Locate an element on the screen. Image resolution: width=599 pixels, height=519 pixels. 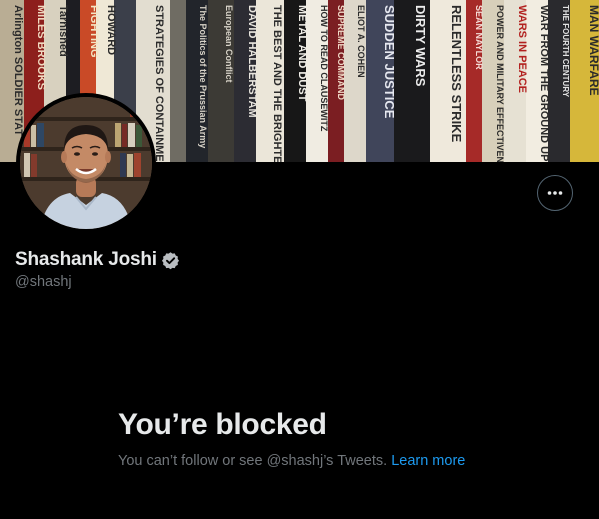
learn-more-link: Learn more is located at coordinates (428, 461).